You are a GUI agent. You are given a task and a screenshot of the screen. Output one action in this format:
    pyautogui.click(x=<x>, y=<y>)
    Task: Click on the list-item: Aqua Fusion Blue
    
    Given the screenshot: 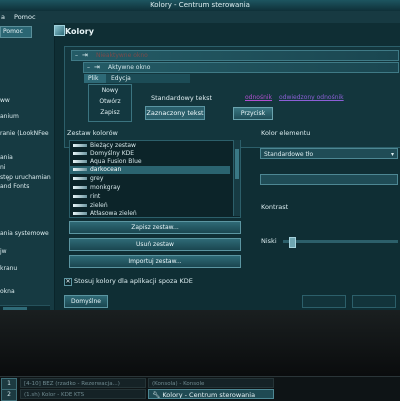 What is the action you would take?
    pyautogui.click(x=150, y=162)
    